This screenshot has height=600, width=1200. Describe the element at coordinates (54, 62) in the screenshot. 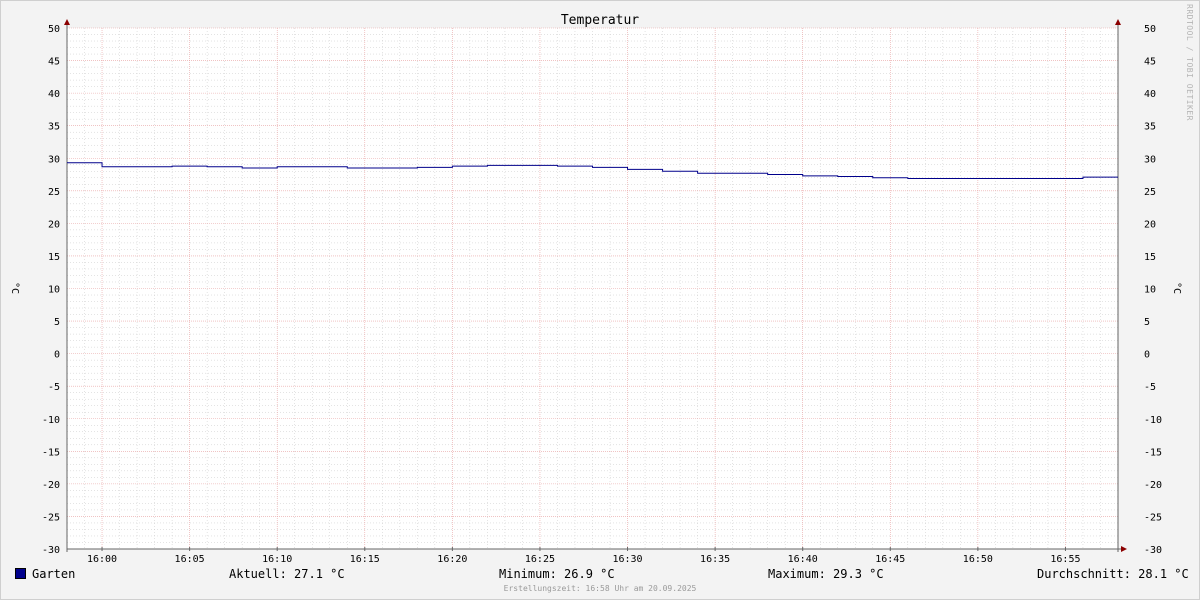

I see `y-tick-label: 45` at that location.